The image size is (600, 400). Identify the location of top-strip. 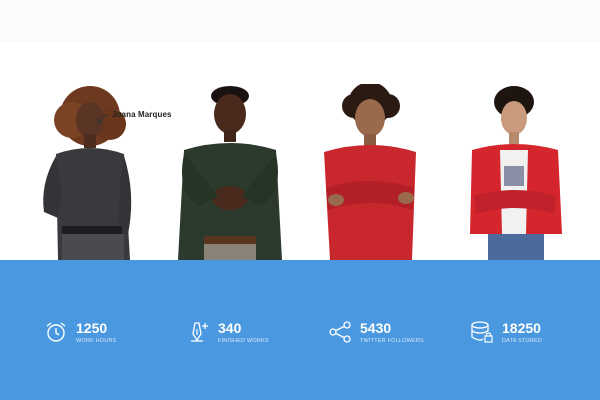
(300, 21).